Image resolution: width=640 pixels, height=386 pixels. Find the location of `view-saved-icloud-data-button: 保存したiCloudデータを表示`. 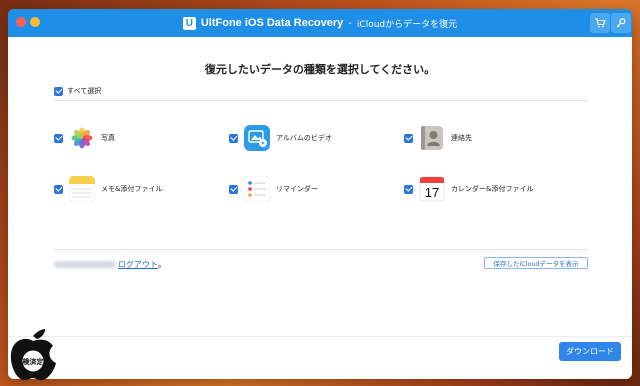

view-saved-icloud-data-button: 保存したiCloudデータを表示 is located at coordinates (536, 263).